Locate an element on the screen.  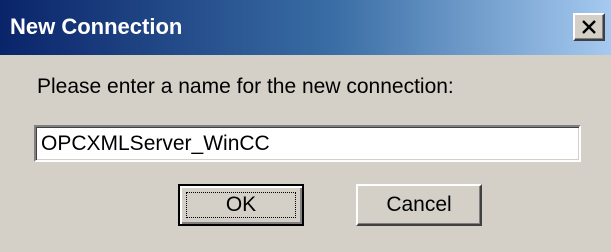
cancel-button: Cancel is located at coordinates (419, 205).